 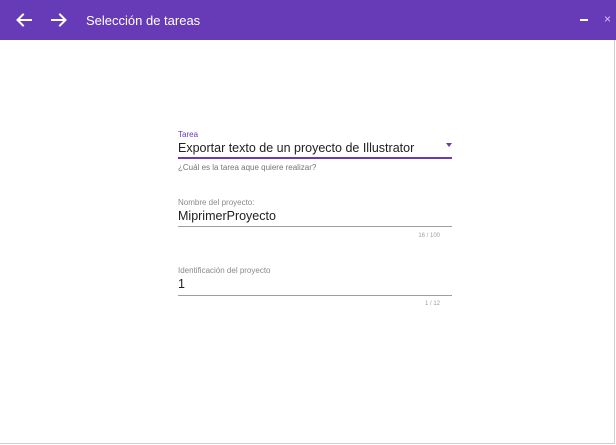 What do you see at coordinates (315, 158) in the screenshot?
I see `task-underline` at bounding box center [315, 158].